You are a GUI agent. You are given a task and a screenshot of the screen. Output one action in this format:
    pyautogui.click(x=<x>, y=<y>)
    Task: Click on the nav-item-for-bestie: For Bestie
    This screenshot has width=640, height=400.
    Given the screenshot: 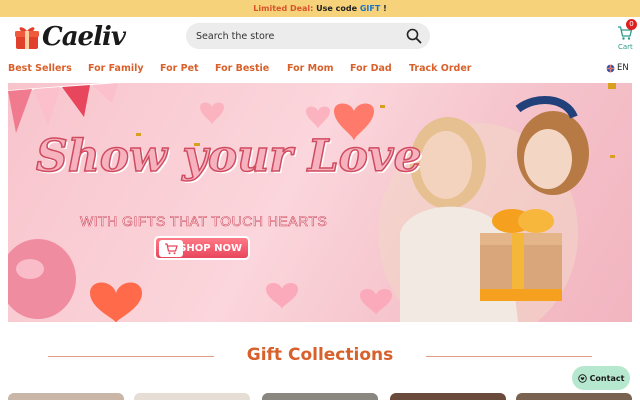 What is the action you would take?
    pyautogui.click(x=242, y=68)
    